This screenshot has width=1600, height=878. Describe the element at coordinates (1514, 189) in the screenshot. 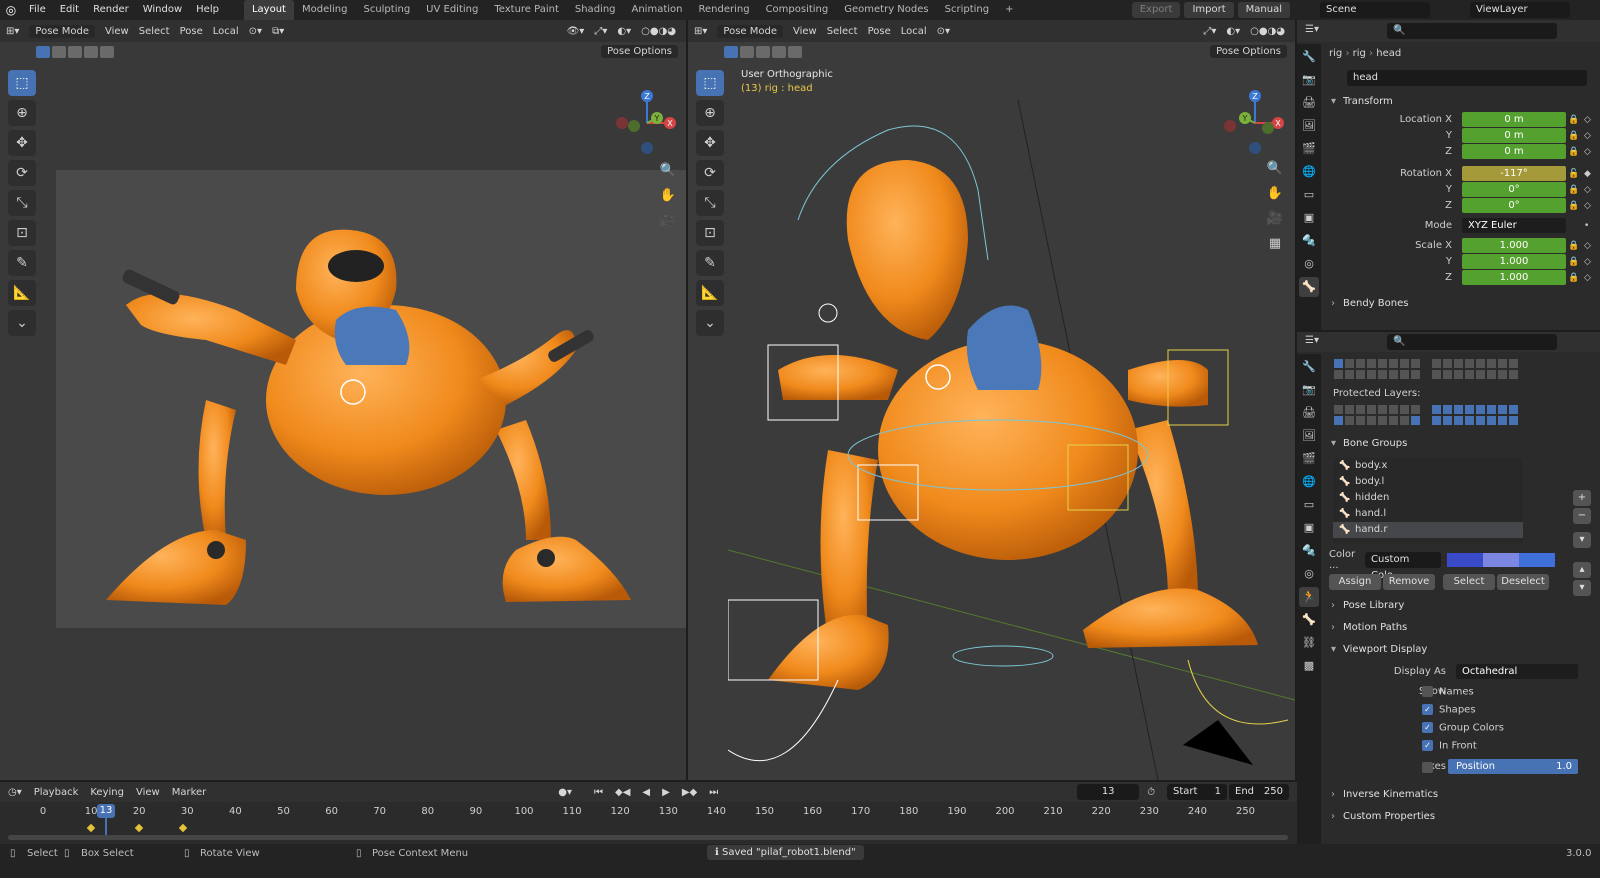

I see `rotation-y-field: 0°` at that location.